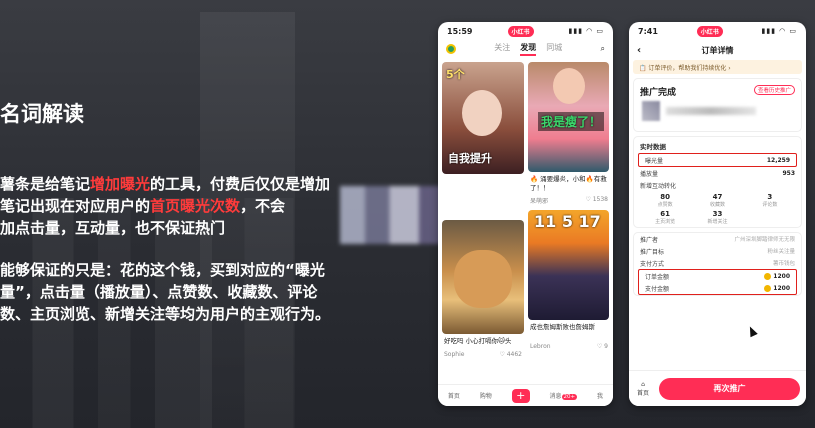 The image size is (815, 428). What do you see at coordinates (711, 111) in the screenshot?
I see `blurred-note-title` at bounding box center [711, 111].